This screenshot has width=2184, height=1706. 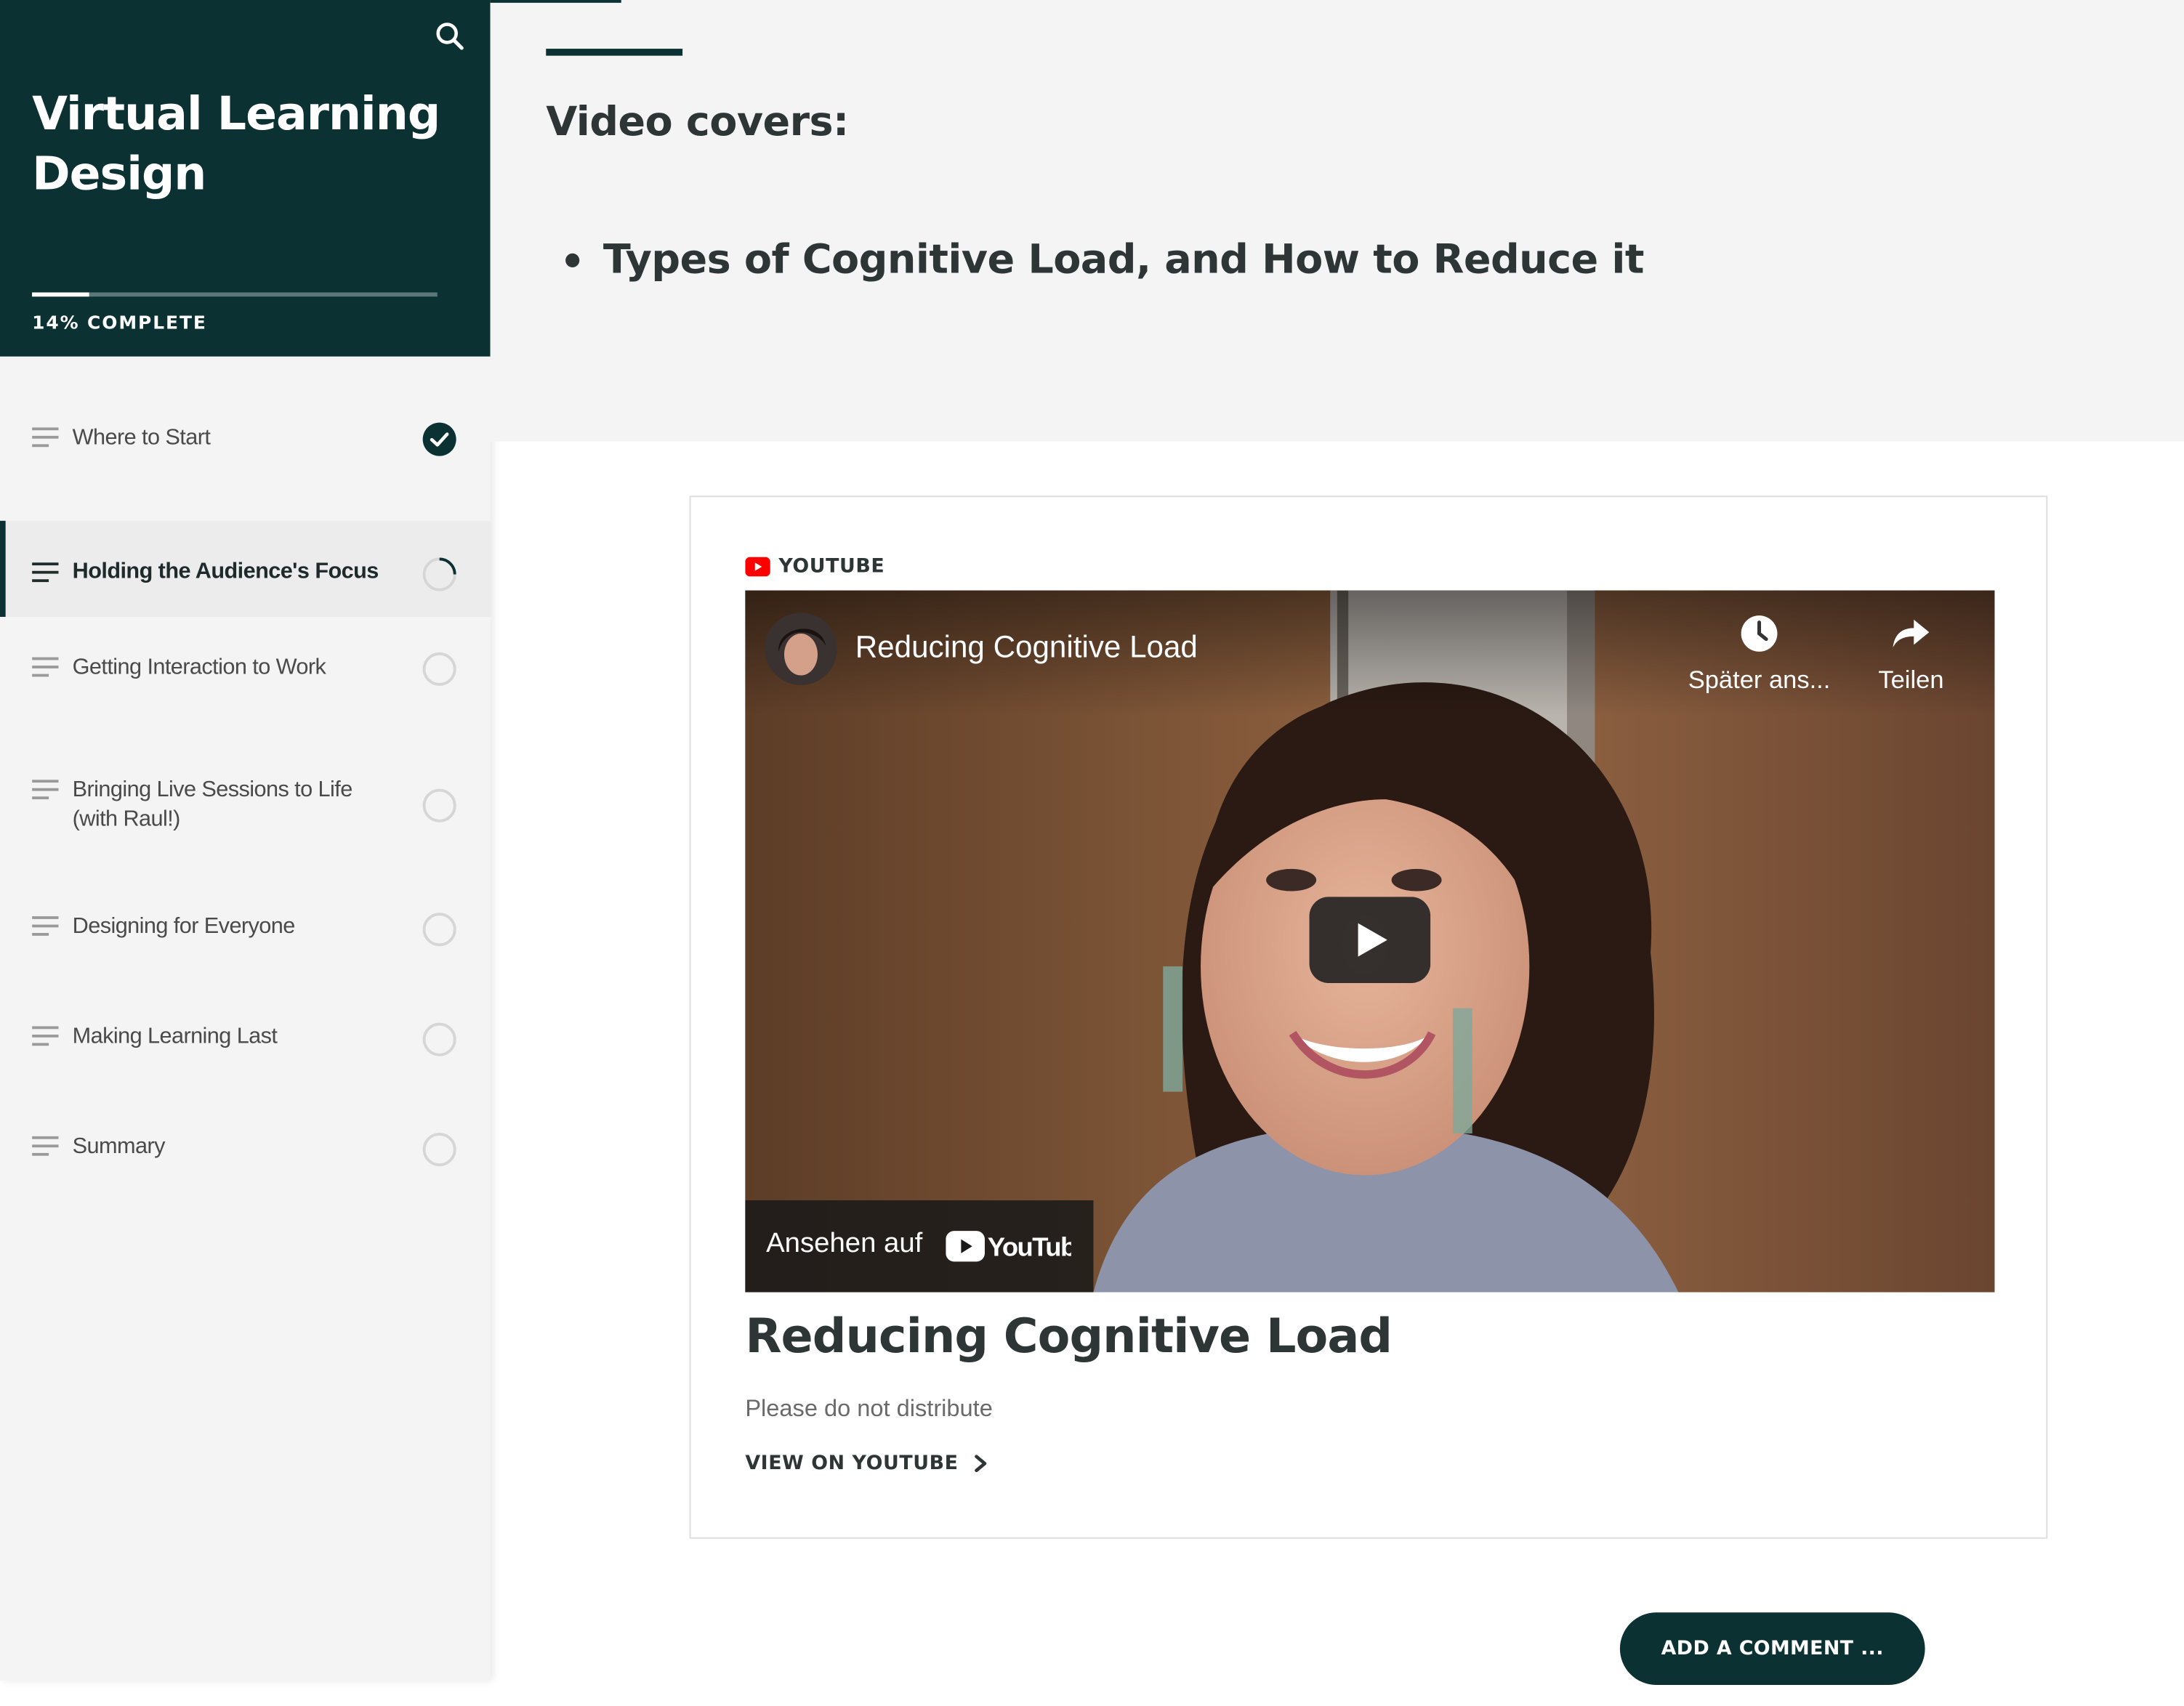 I want to click on course-progress-bar, so click(x=235, y=294).